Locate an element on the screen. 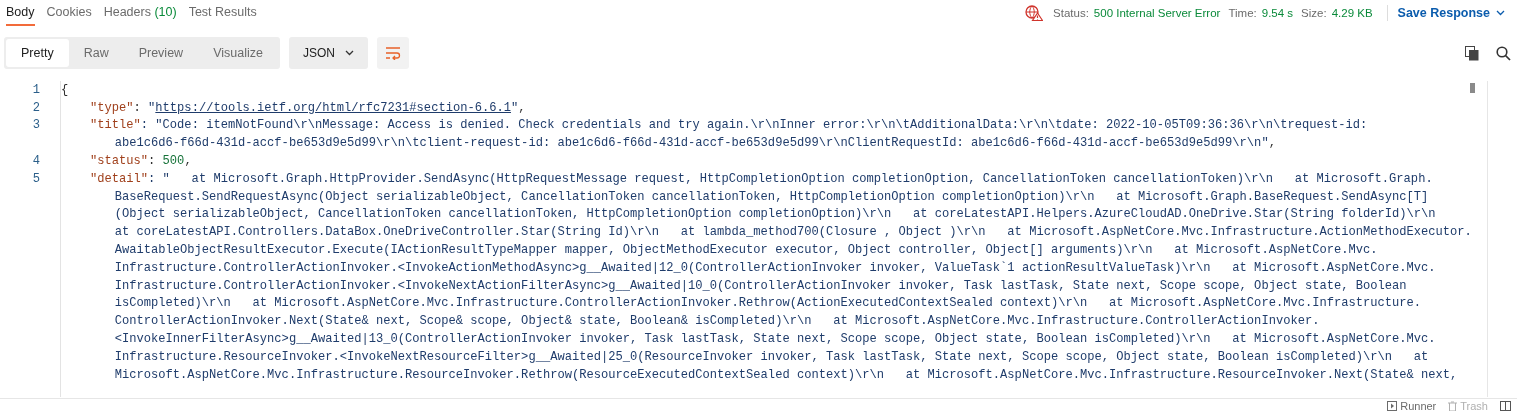  size-label: Size: is located at coordinates (1314, 13).